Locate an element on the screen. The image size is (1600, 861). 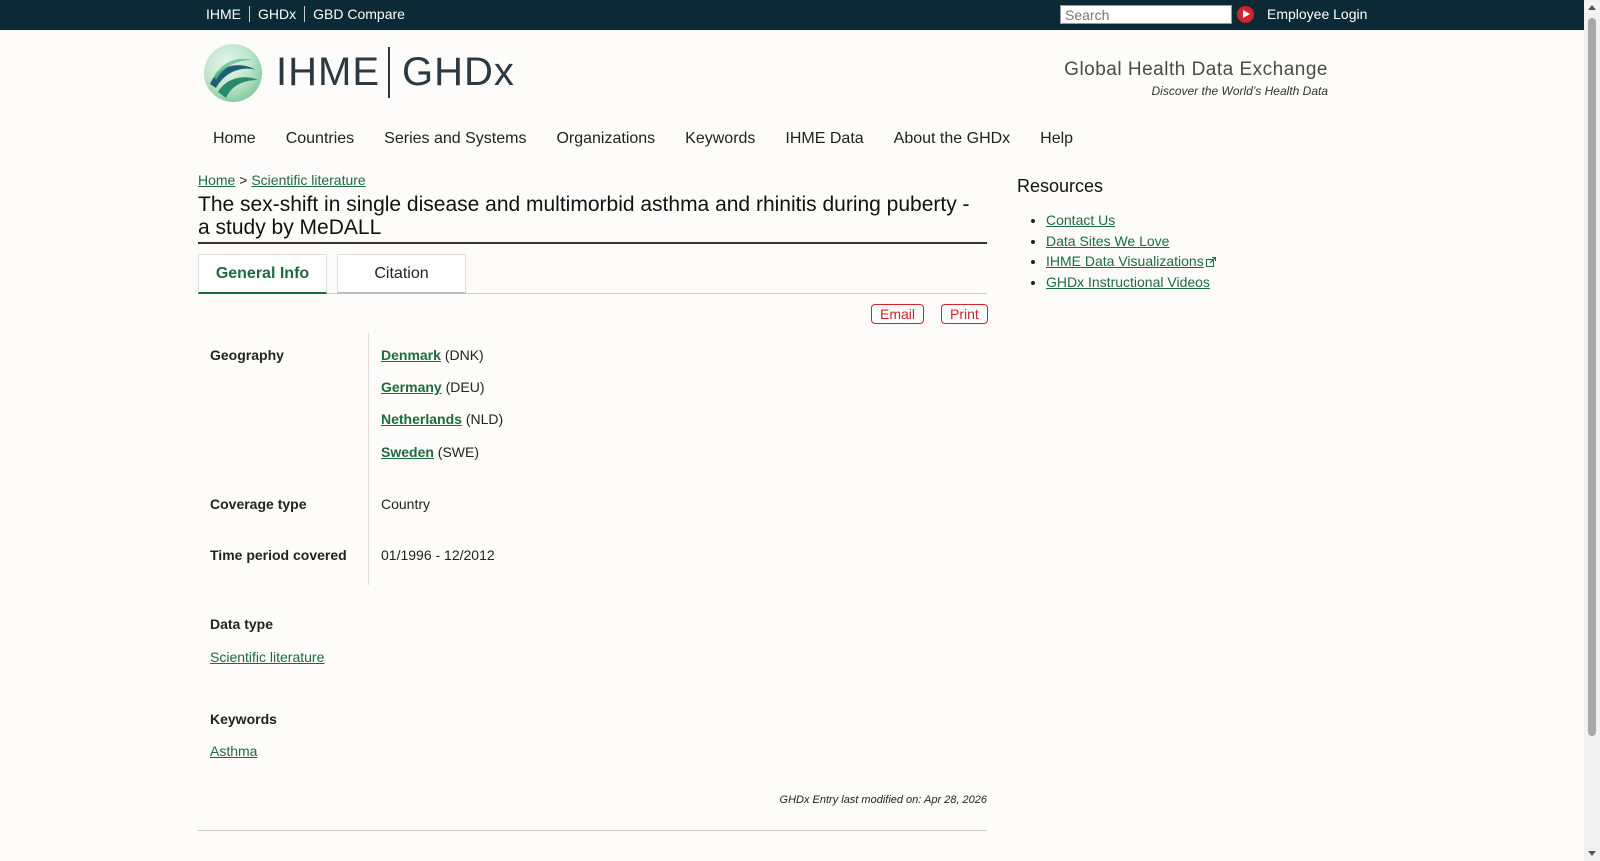
geography-item: Denmark (DNK) is located at coordinates (432, 355).